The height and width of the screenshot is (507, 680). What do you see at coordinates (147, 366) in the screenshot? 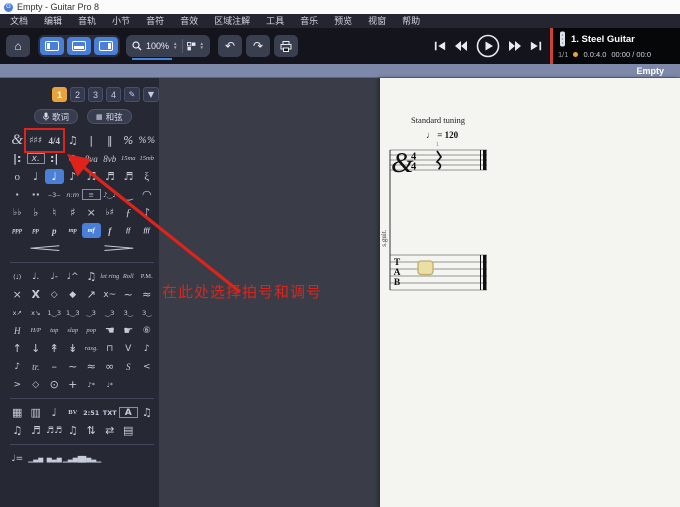
I see `angle-left-icon: <` at bounding box center [147, 366].